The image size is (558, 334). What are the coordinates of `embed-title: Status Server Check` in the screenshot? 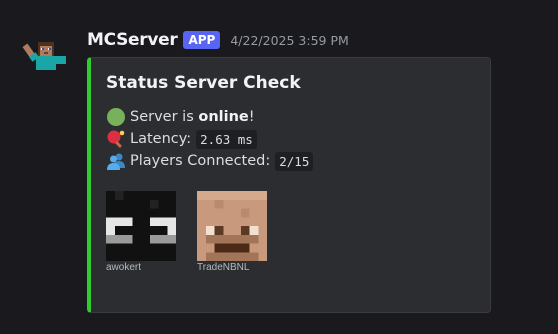 It's located at (203, 83).